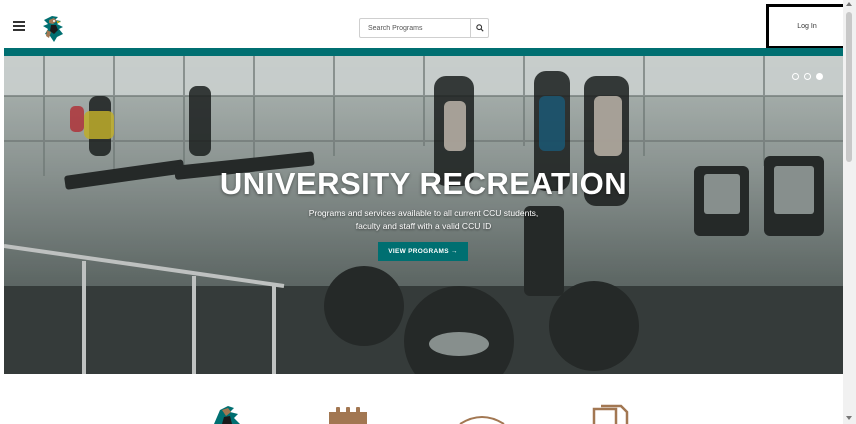  What do you see at coordinates (423, 183) in the screenshot?
I see `hero-title: UNIVERSITY RECREATION` at bounding box center [423, 183].